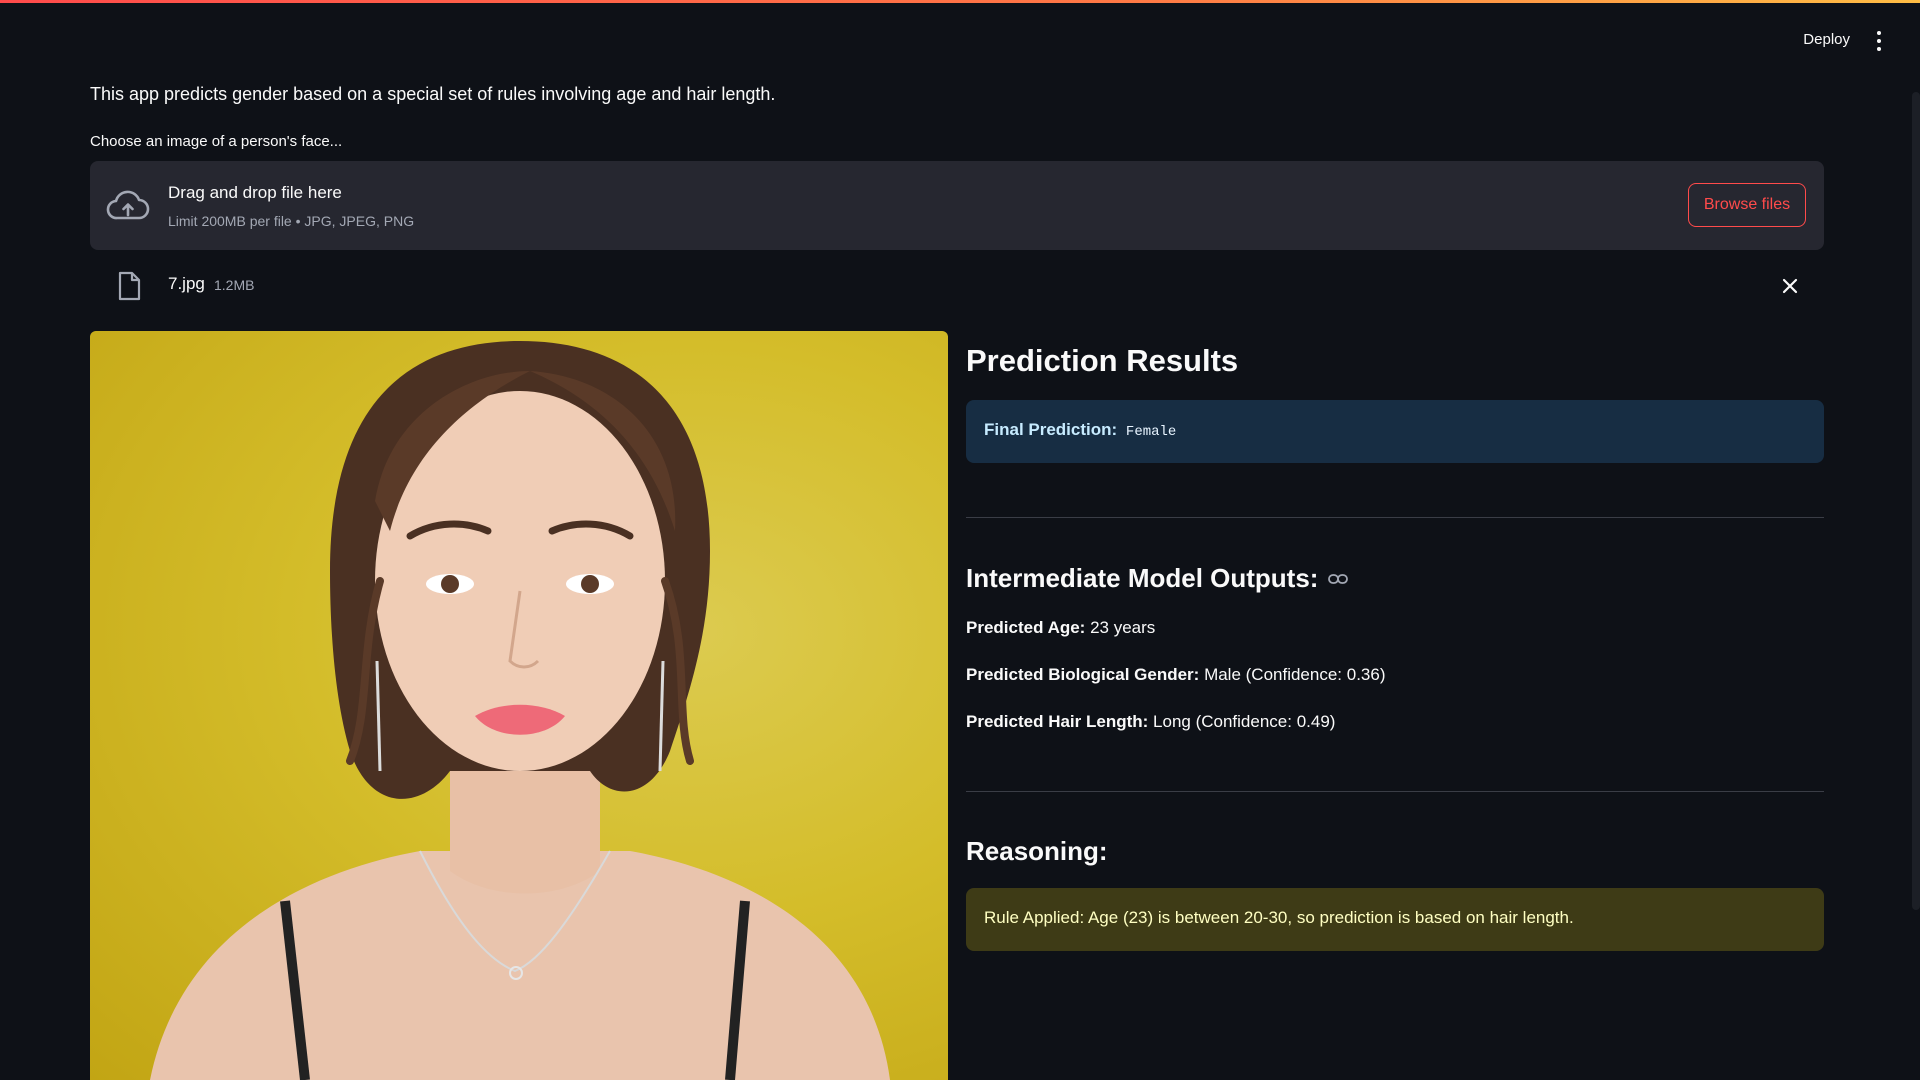 Image resolution: width=1920 pixels, height=1080 pixels. What do you see at coordinates (1916, 501) in the screenshot?
I see `scrollbar` at bounding box center [1916, 501].